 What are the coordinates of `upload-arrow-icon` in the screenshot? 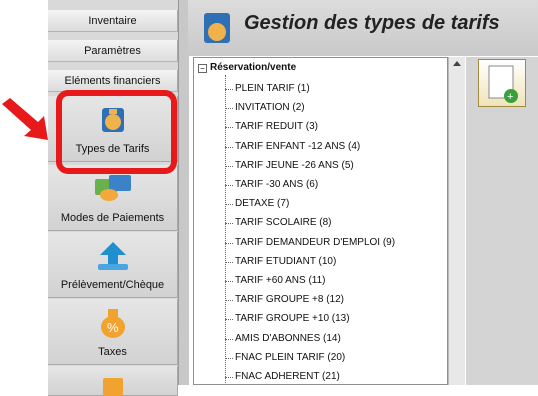 It's located at (112, 256).